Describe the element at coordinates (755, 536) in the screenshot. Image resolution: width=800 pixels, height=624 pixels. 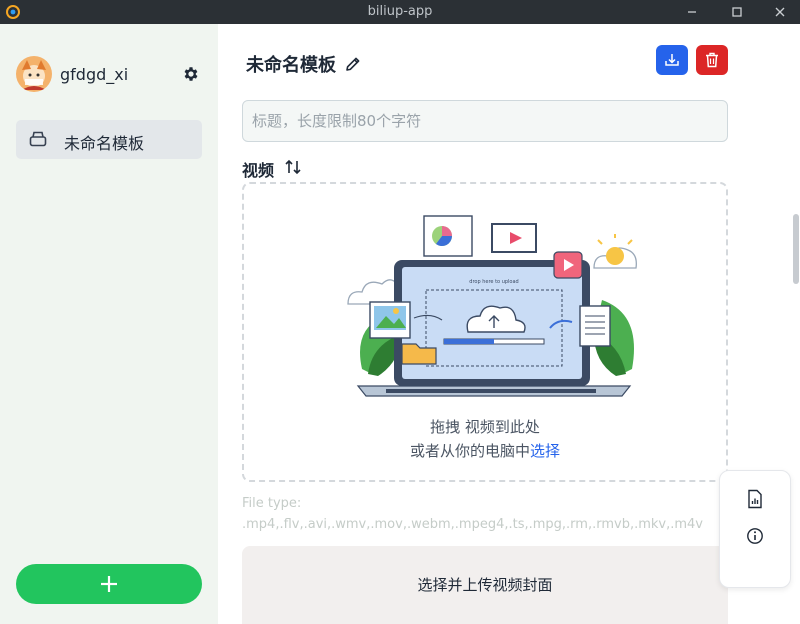
I see `info-icon` at that location.